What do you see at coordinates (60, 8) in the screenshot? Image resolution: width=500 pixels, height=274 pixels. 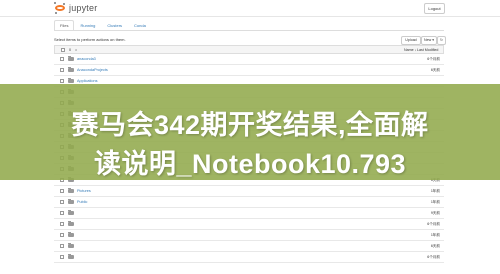 I see `jupyter-logo-icon` at bounding box center [60, 8].